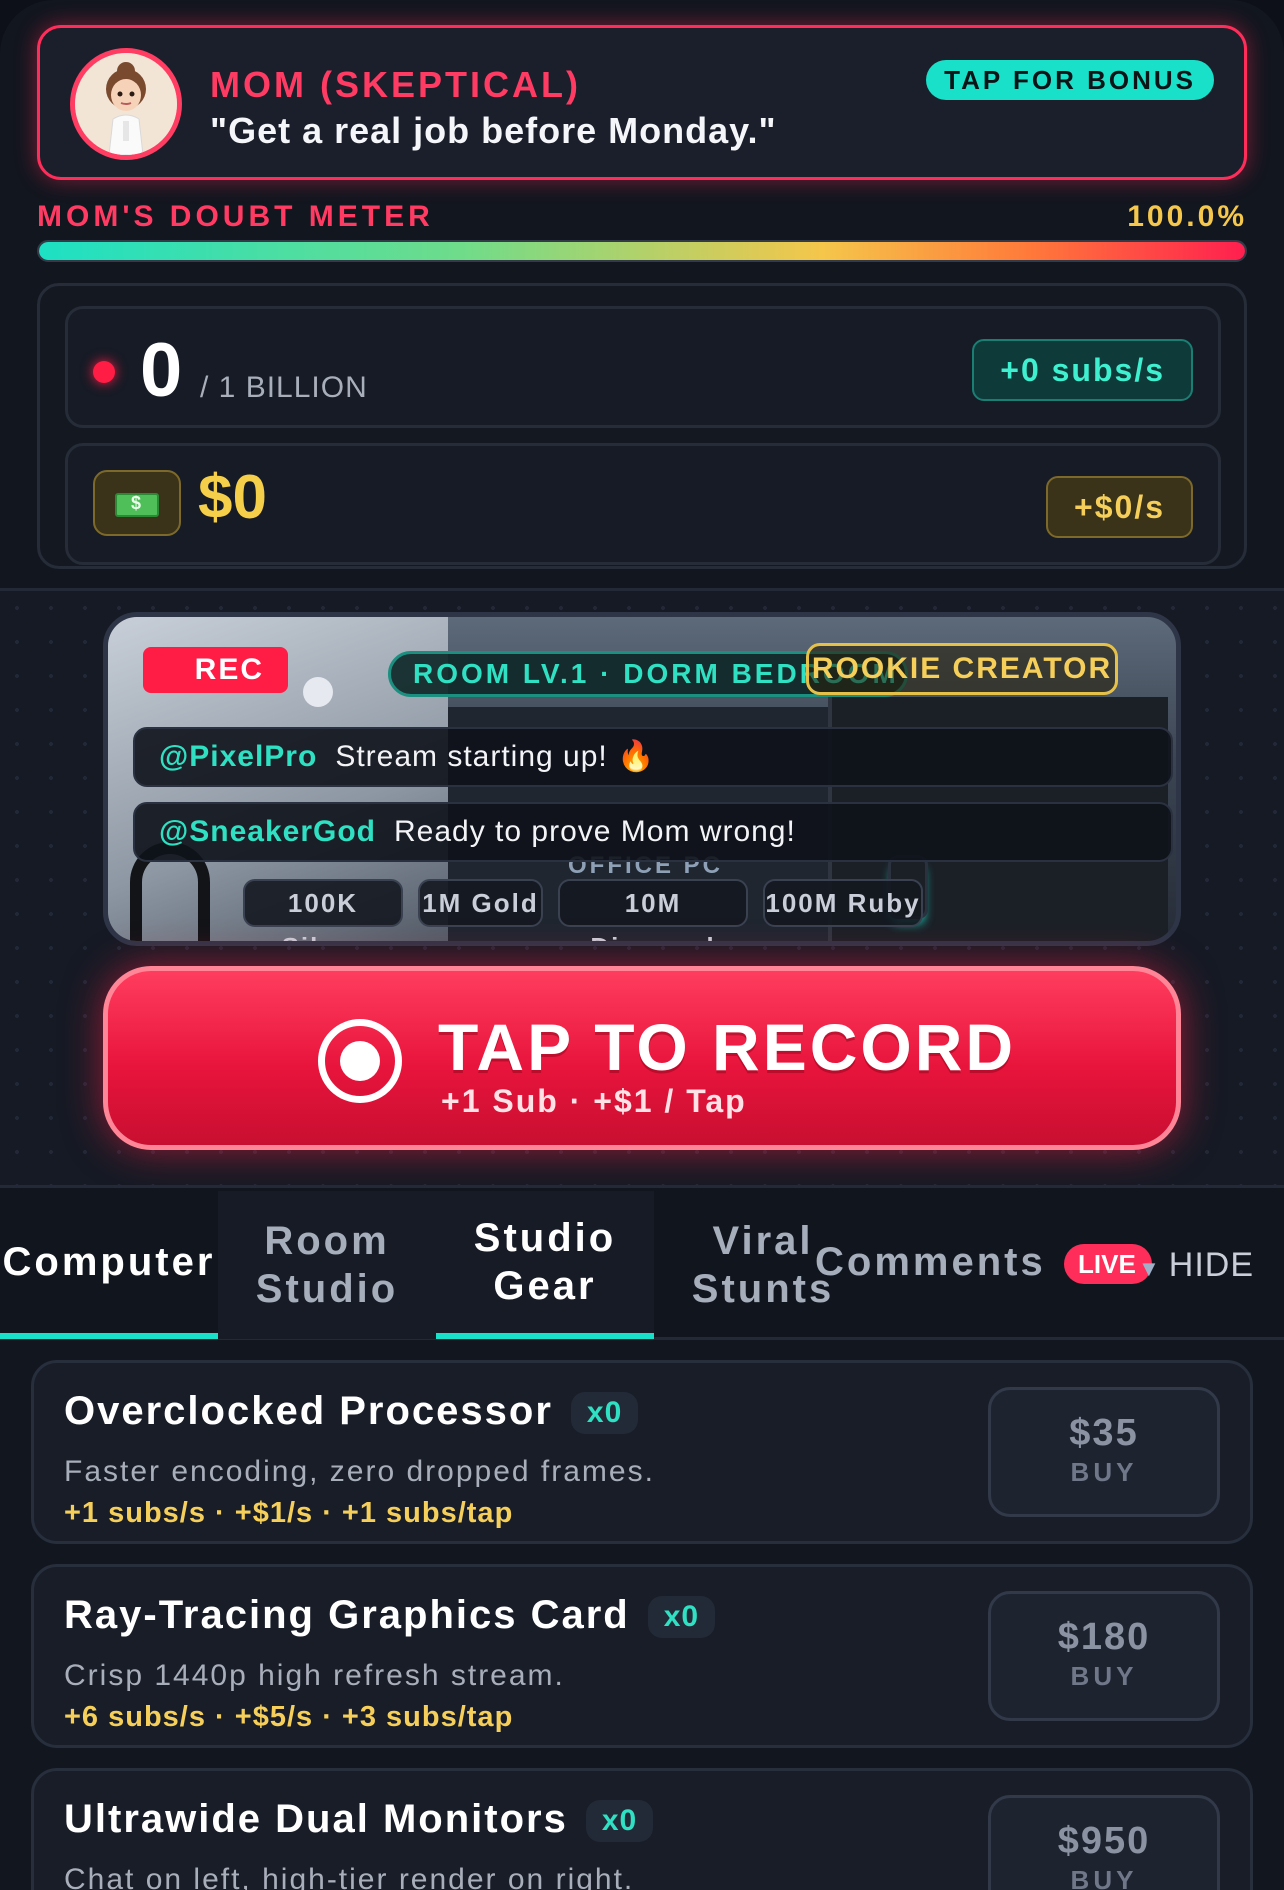 The height and width of the screenshot is (1890, 1284). I want to click on buy-button: $35 BUY, so click(1104, 1452).